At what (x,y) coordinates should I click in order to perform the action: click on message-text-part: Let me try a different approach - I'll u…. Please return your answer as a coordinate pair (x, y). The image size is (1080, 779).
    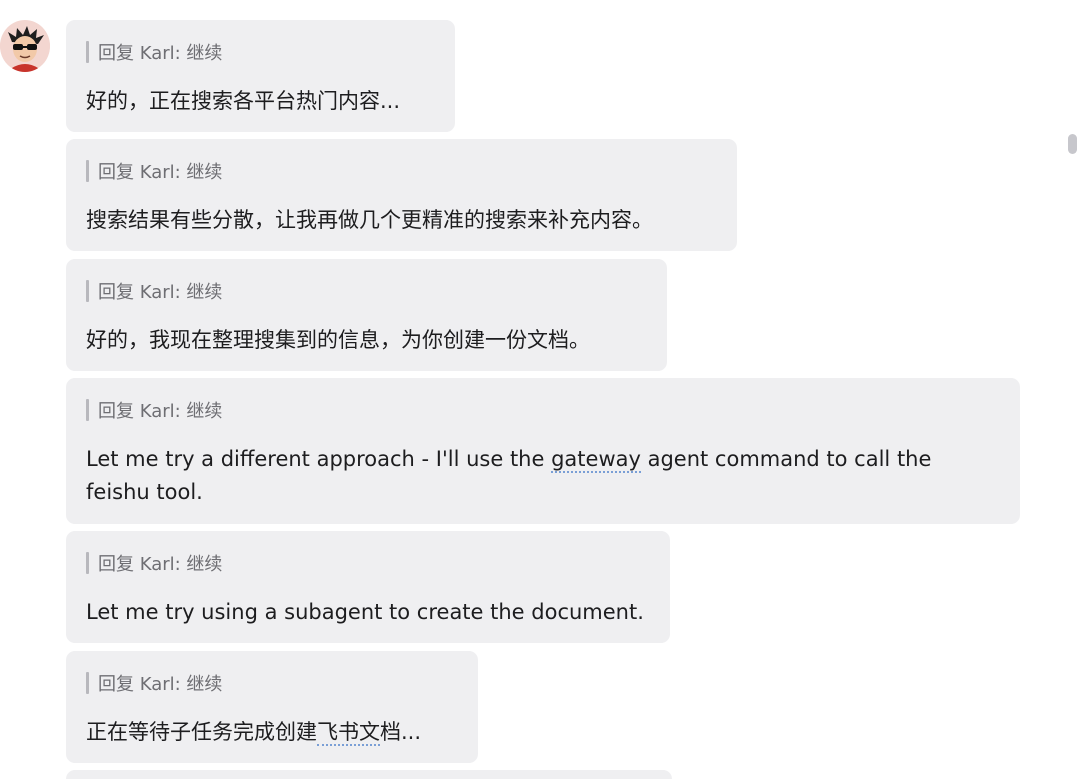
    Looking at the image, I should click on (319, 459).